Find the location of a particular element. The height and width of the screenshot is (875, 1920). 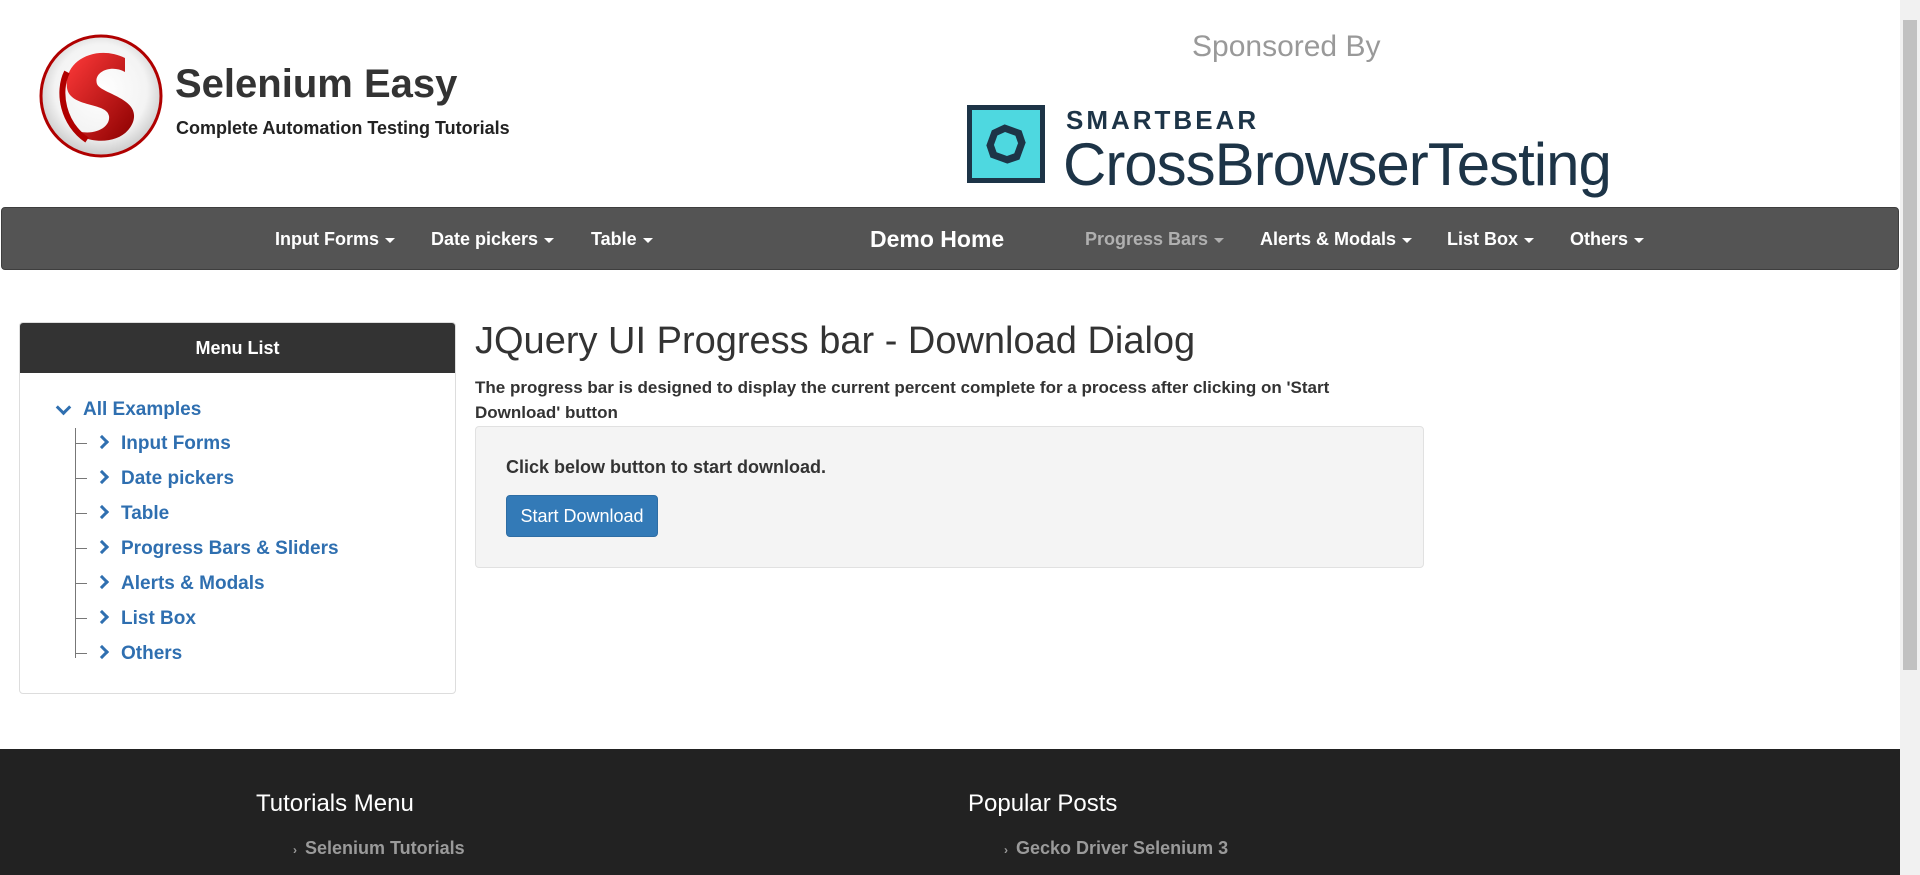

nav-others: Others is located at coordinates (1607, 239).